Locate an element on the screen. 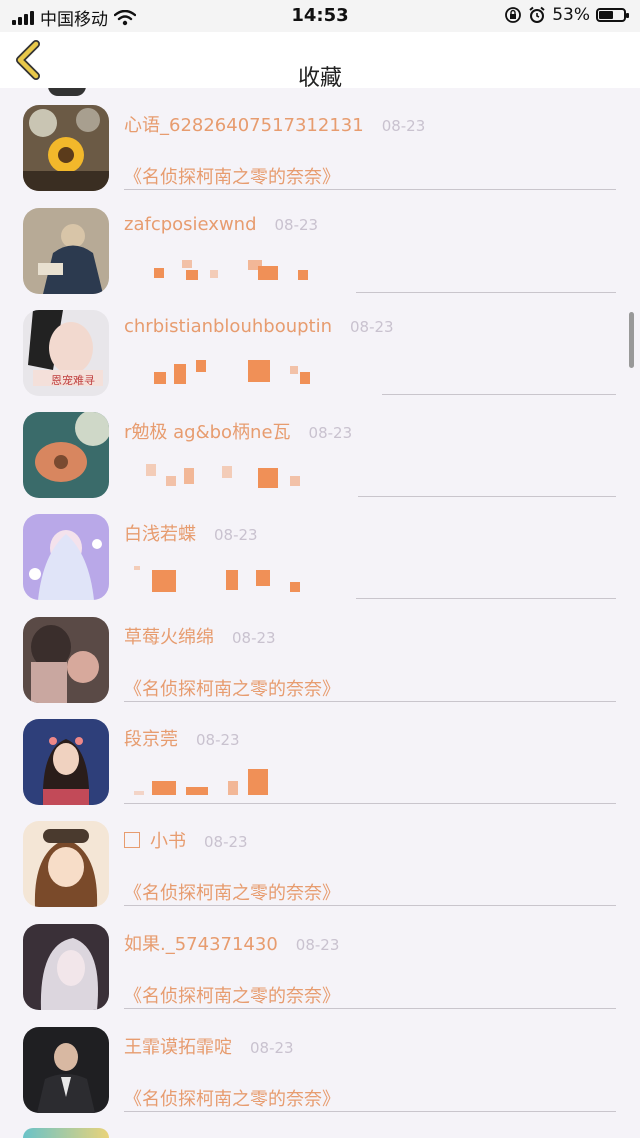 The image size is (640, 1138). avatar-caption: 恩宠难寻 is located at coordinates (73, 380).